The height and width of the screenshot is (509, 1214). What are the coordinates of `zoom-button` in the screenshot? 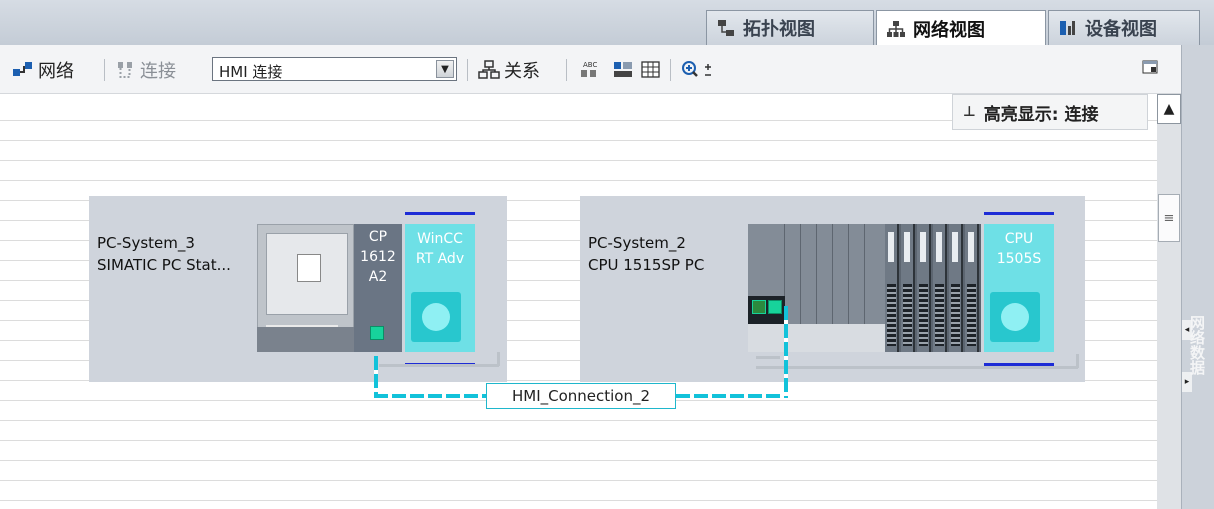 It's located at (697, 70).